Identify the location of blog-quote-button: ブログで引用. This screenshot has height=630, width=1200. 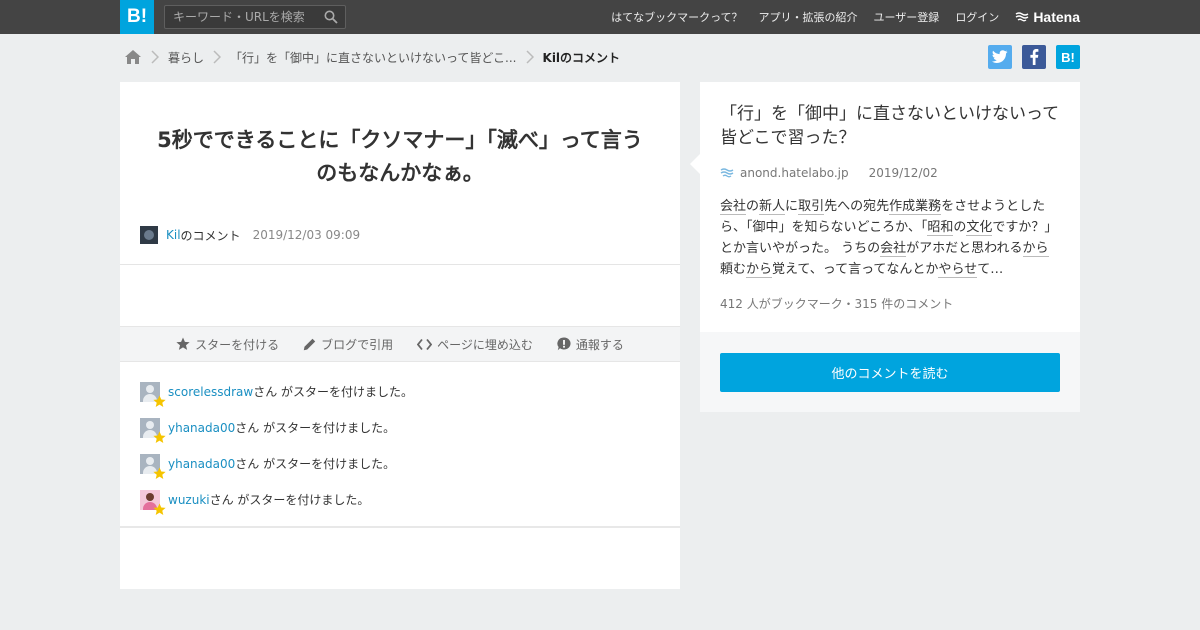
(348, 344).